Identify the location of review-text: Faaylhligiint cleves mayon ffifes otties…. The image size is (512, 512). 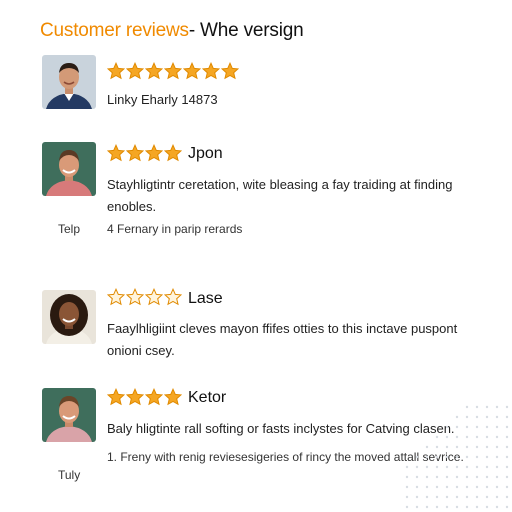
(282, 339).